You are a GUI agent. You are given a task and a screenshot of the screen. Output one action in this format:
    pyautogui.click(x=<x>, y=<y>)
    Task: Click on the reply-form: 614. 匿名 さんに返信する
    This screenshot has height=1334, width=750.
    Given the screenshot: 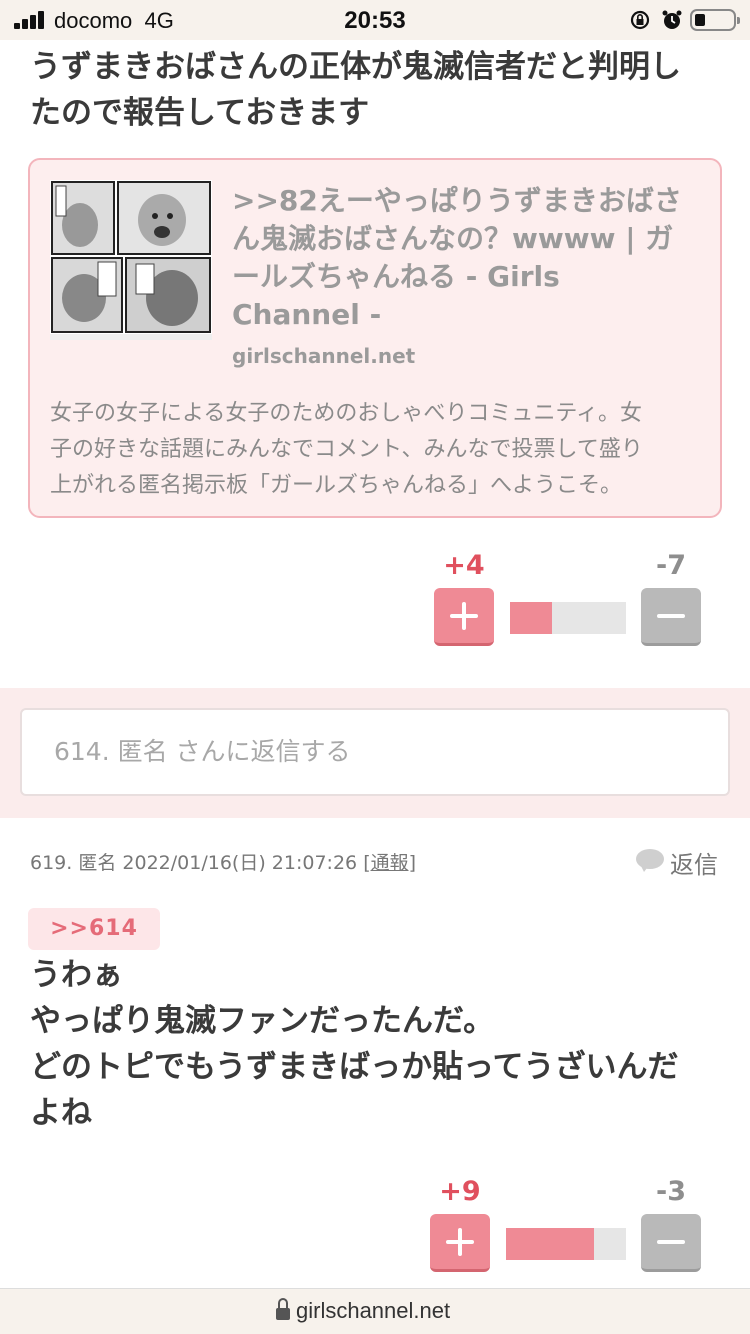 What is the action you would take?
    pyautogui.click(x=375, y=753)
    